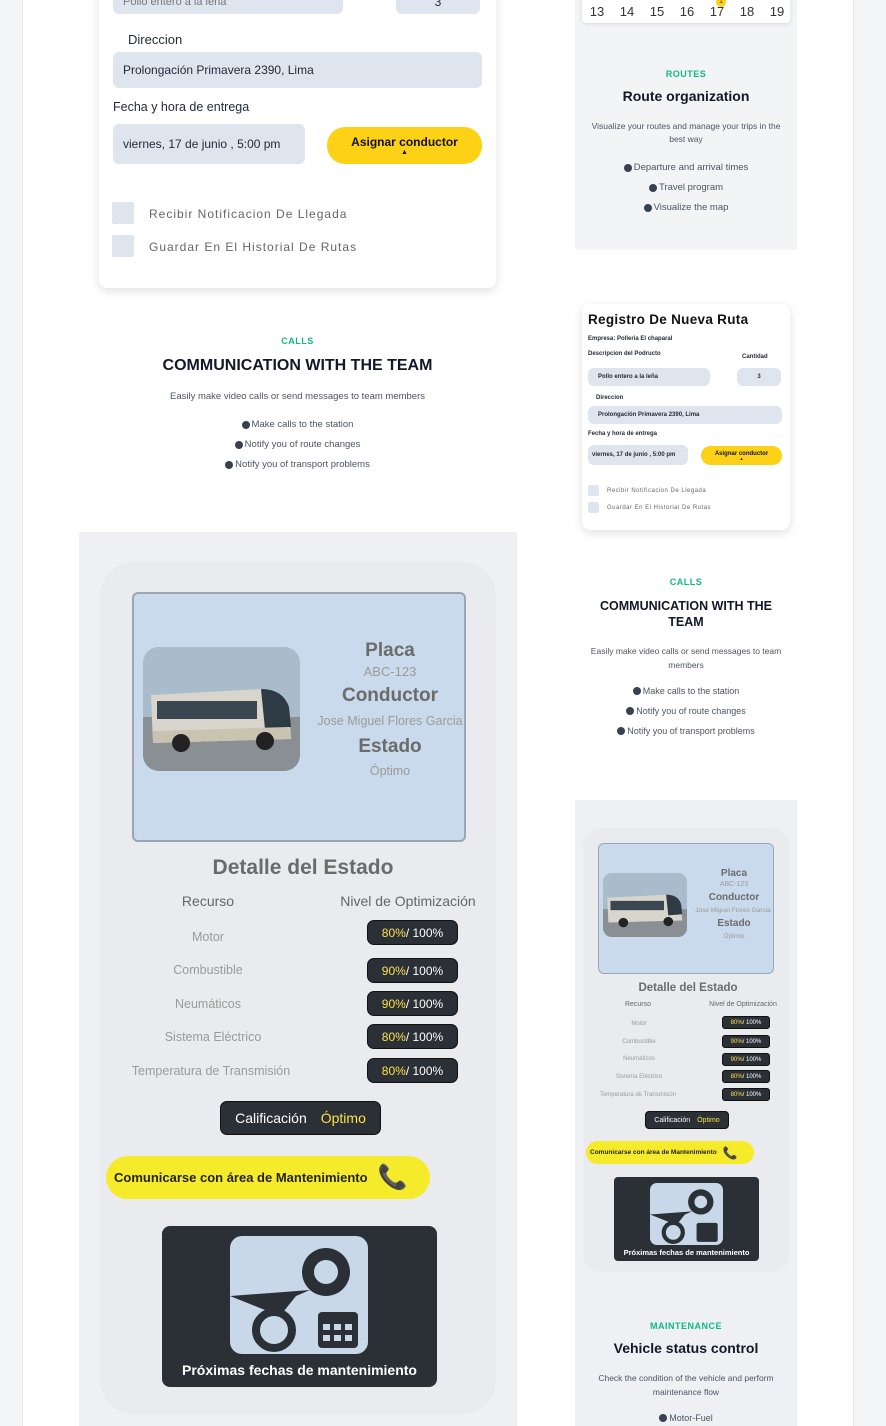 This screenshot has width=886, height=1426. Describe the element at coordinates (438, 7) in the screenshot. I see `quantity-field: 3` at that location.